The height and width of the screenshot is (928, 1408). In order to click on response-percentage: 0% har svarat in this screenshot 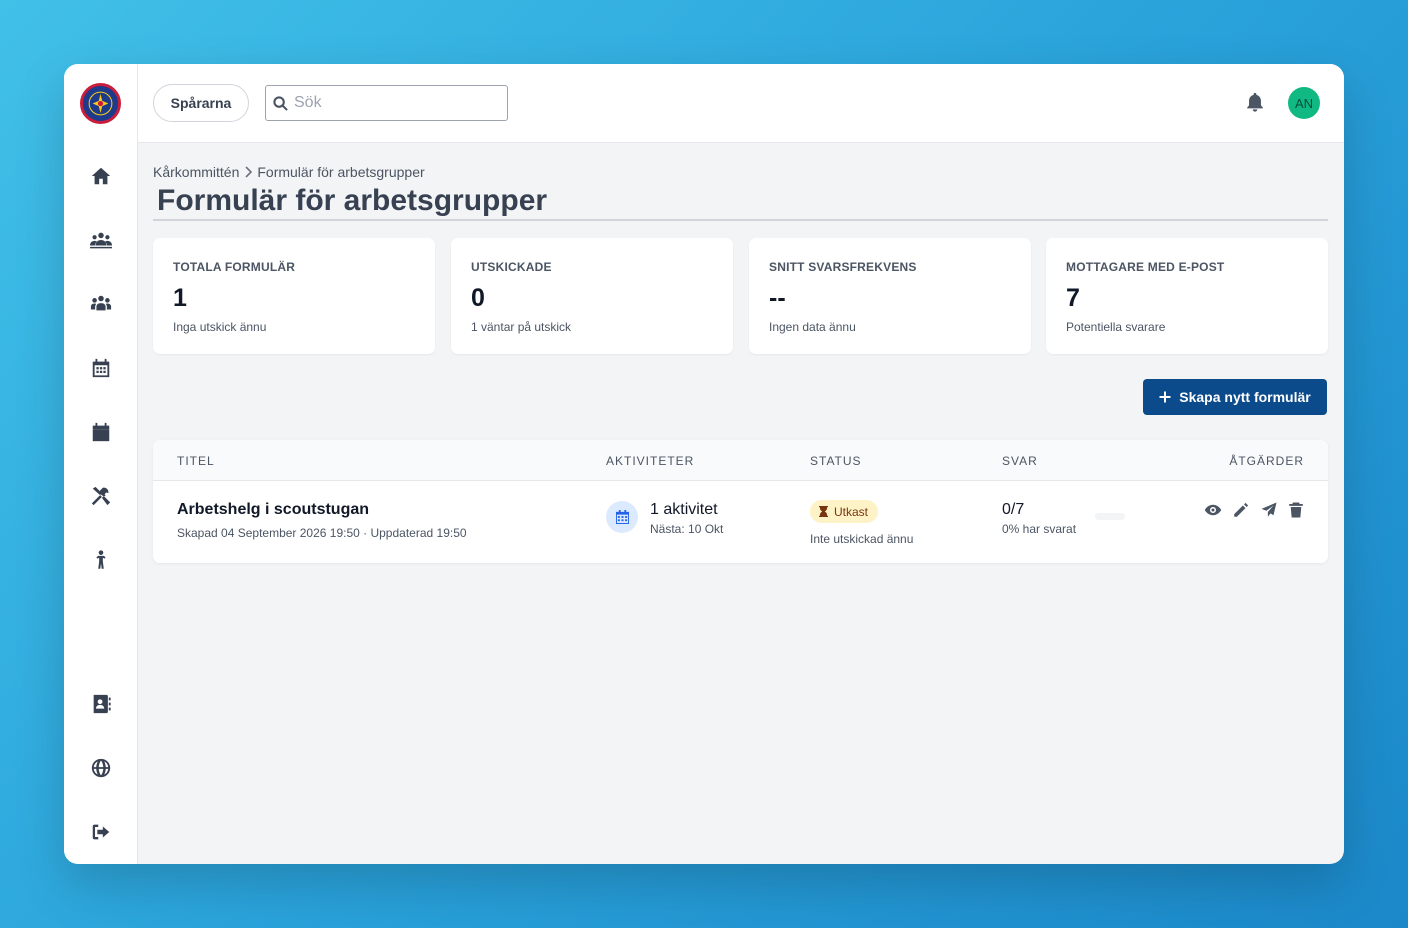, I will do `click(1039, 529)`.